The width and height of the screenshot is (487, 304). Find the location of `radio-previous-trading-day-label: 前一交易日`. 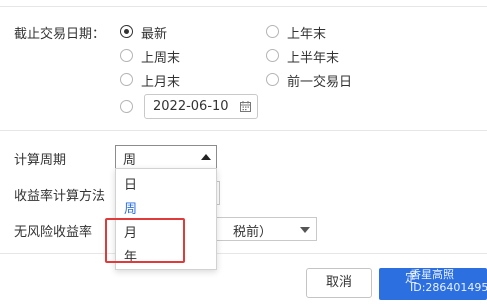

radio-previous-trading-day-label: 前一交易日 is located at coordinates (319, 80).